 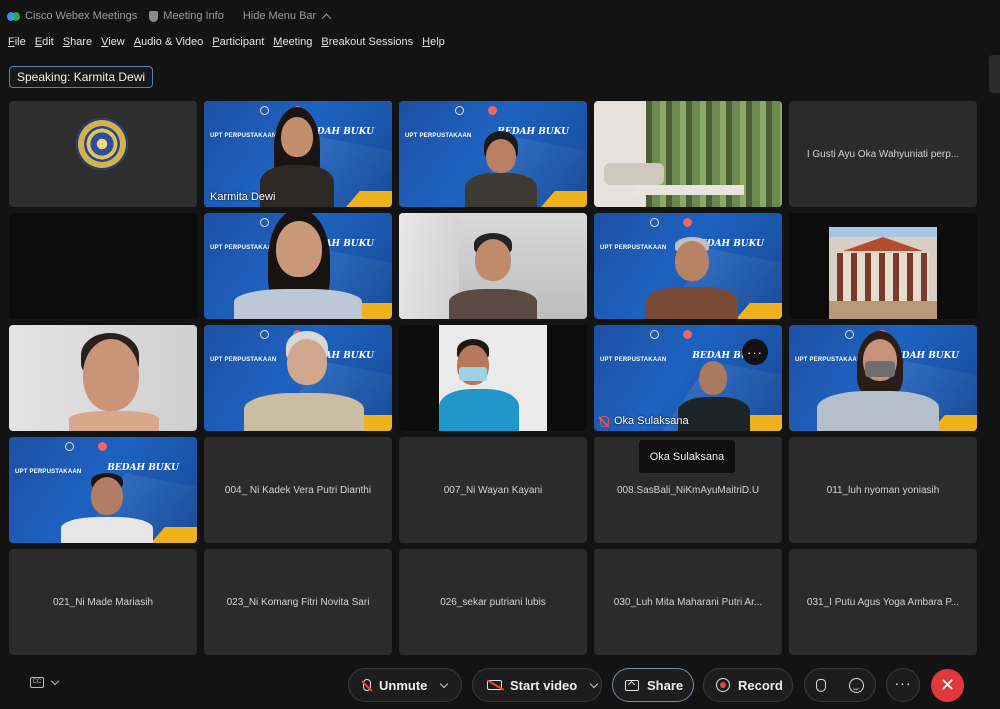 I want to click on menu-share: Share, so click(x=77, y=42).